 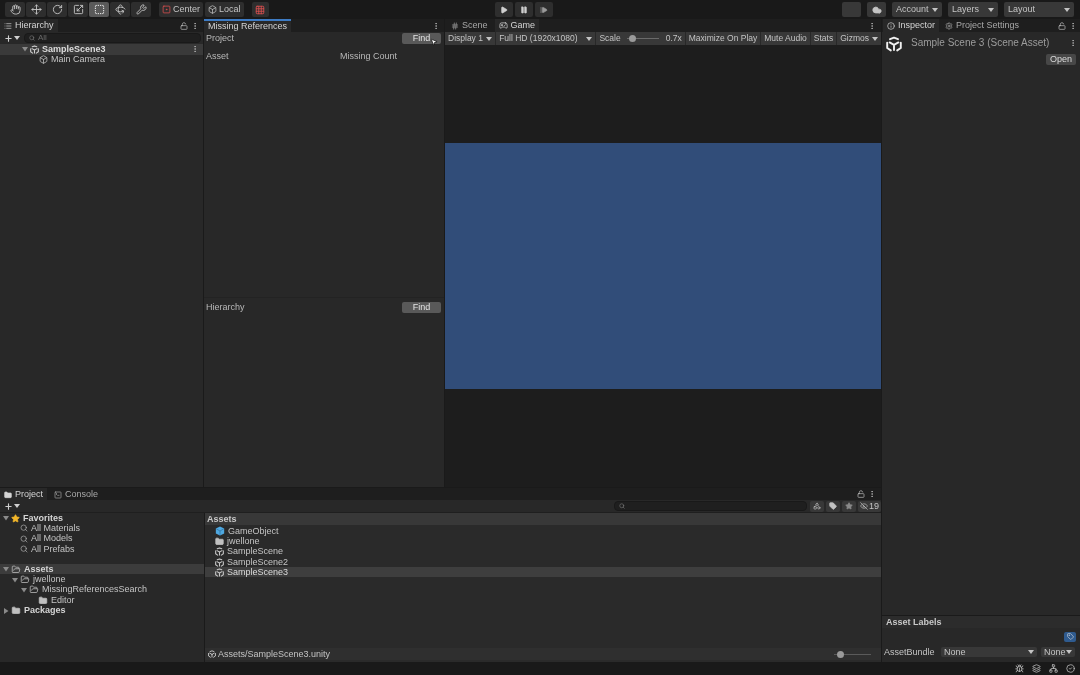 I want to click on snap-button, so click(x=260, y=9).